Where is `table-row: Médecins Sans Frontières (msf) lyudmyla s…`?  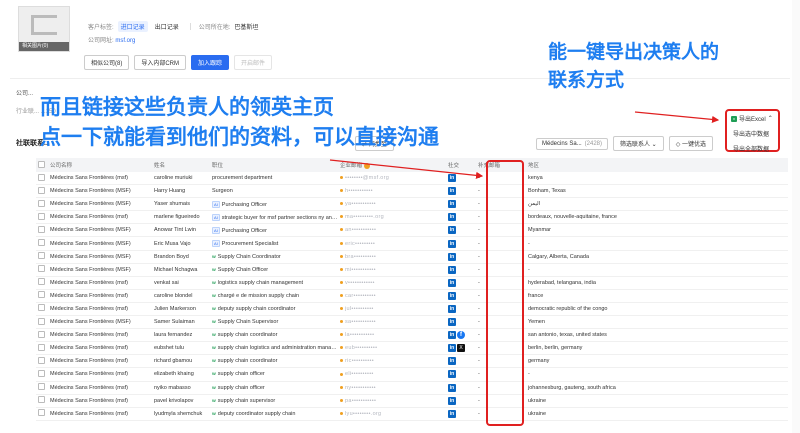 table-row: Médecins Sans Frontières (msf) lyudmyla s… is located at coordinates (412, 414).